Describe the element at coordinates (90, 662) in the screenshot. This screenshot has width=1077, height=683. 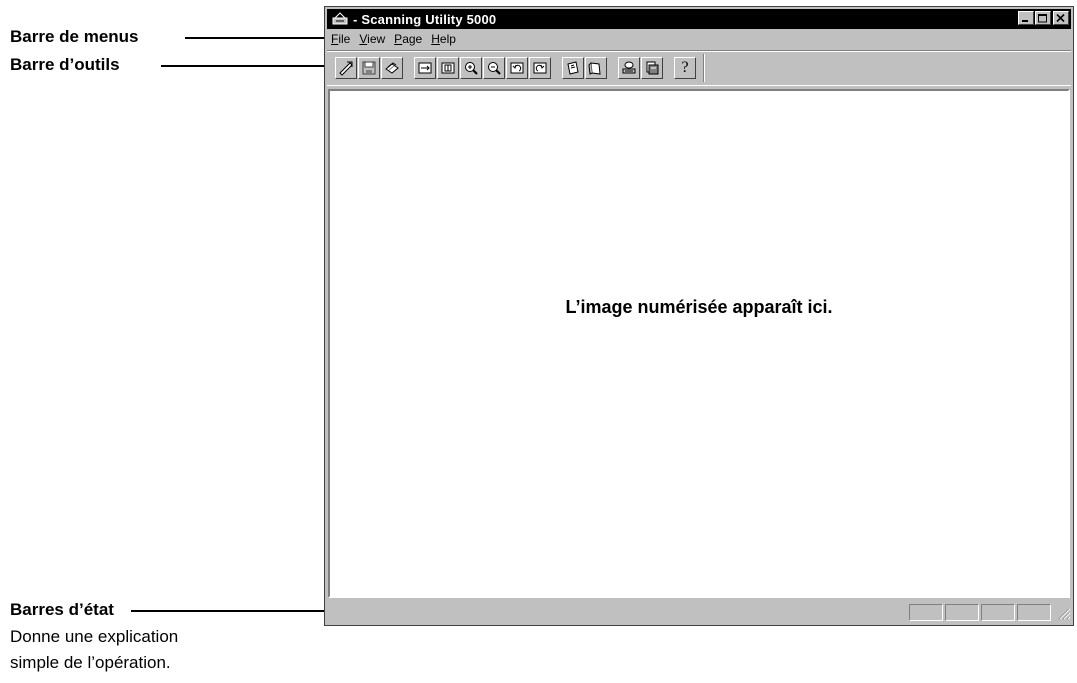
I see `statusbar-description-line2: simple de l’opération.` at that location.